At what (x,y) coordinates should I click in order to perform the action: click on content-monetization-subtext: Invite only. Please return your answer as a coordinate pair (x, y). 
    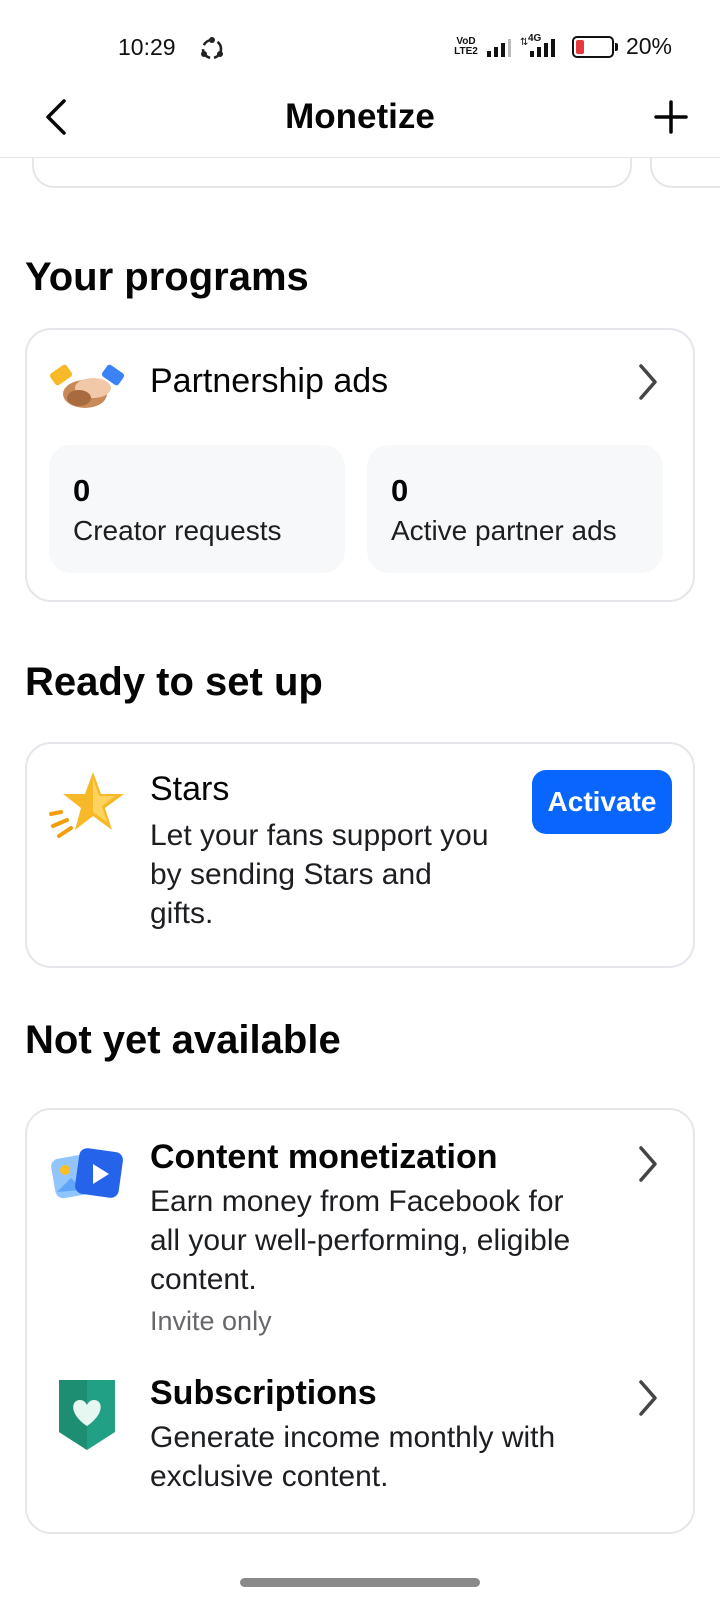
    Looking at the image, I should click on (211, 1321).